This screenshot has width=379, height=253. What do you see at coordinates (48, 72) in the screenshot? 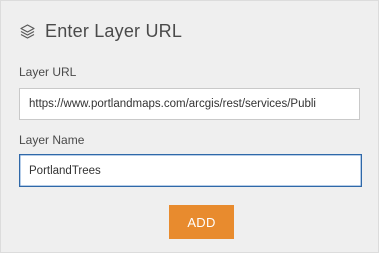
I see `layer-url-label: Layer URL` at bounding box center [48, 72].